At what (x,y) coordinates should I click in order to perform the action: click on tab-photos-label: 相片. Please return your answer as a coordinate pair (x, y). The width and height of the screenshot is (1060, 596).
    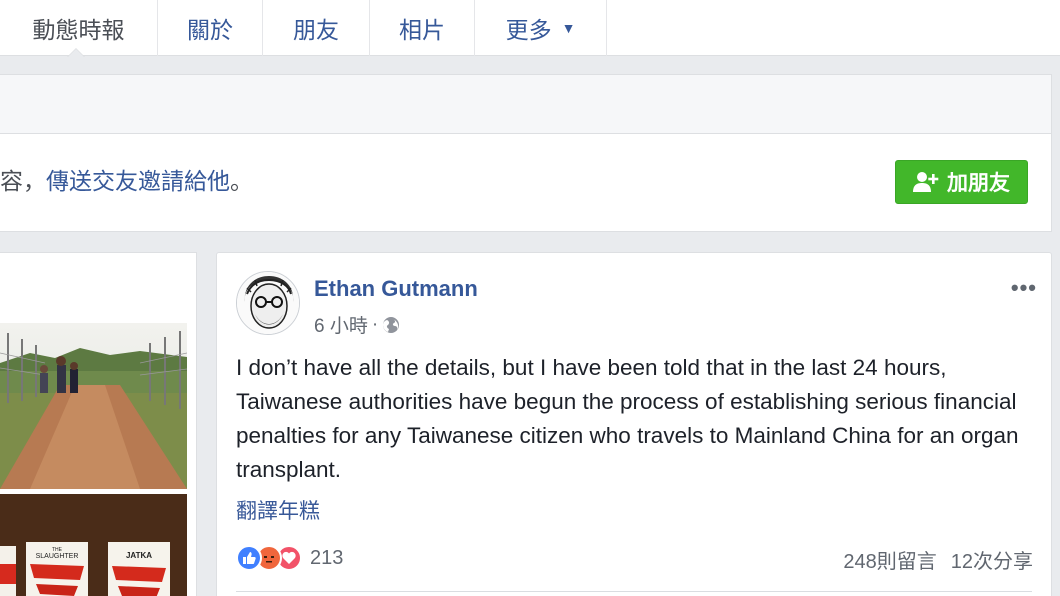
    Looking at the image, I should click on (422, 30).